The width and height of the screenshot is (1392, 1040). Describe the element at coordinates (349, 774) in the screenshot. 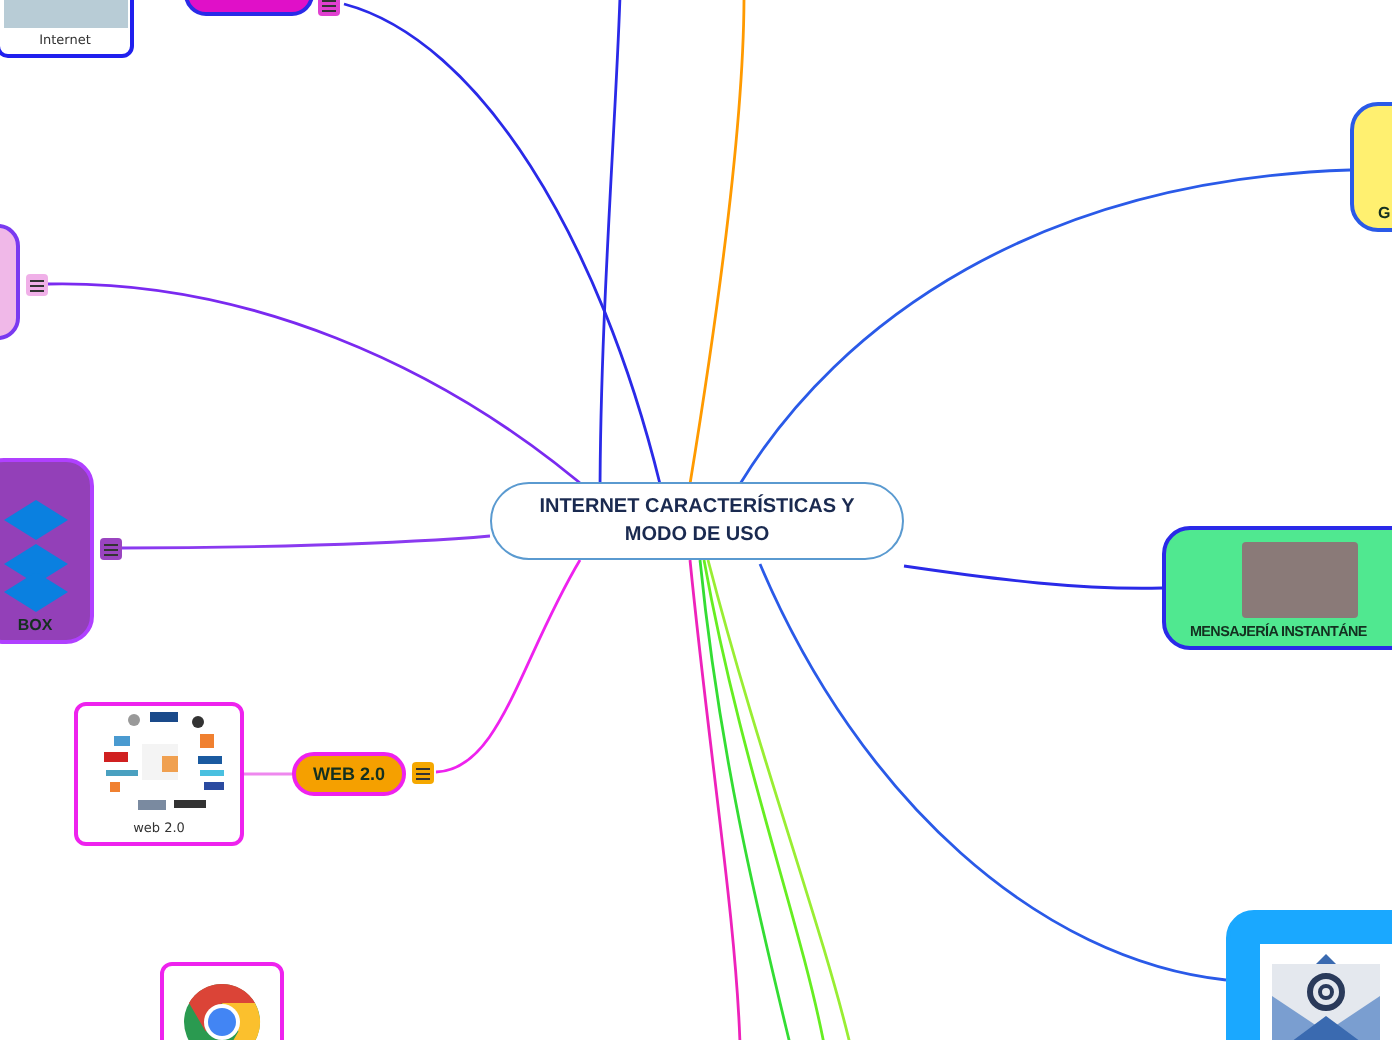

I see `topic-pill: WEB 2.0` at that location.